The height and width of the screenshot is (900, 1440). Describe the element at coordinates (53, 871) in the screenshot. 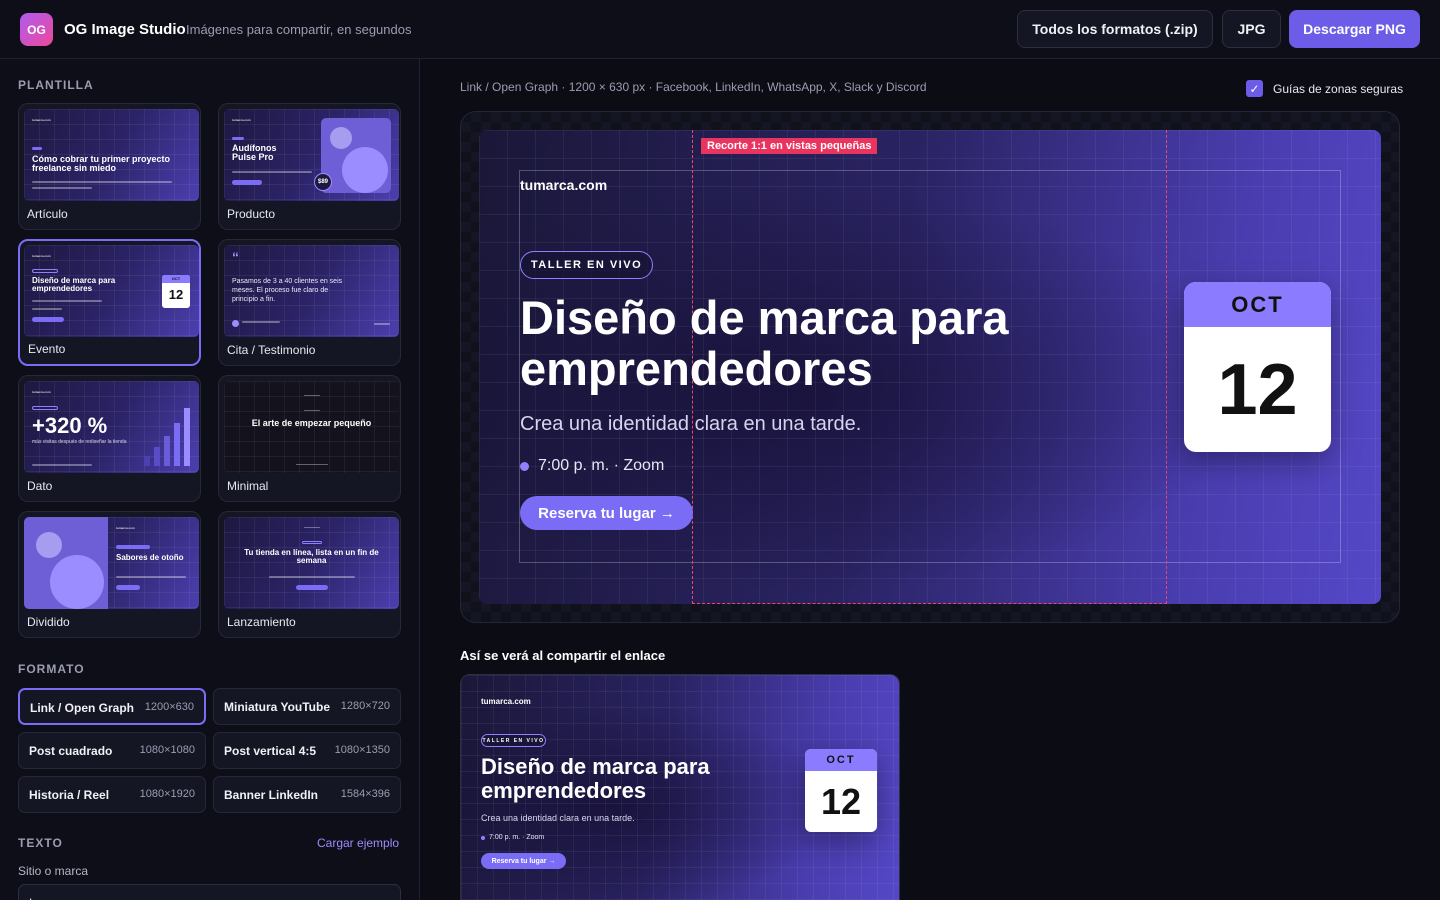

I see `site-field-label: Sitio o marca` at that location.